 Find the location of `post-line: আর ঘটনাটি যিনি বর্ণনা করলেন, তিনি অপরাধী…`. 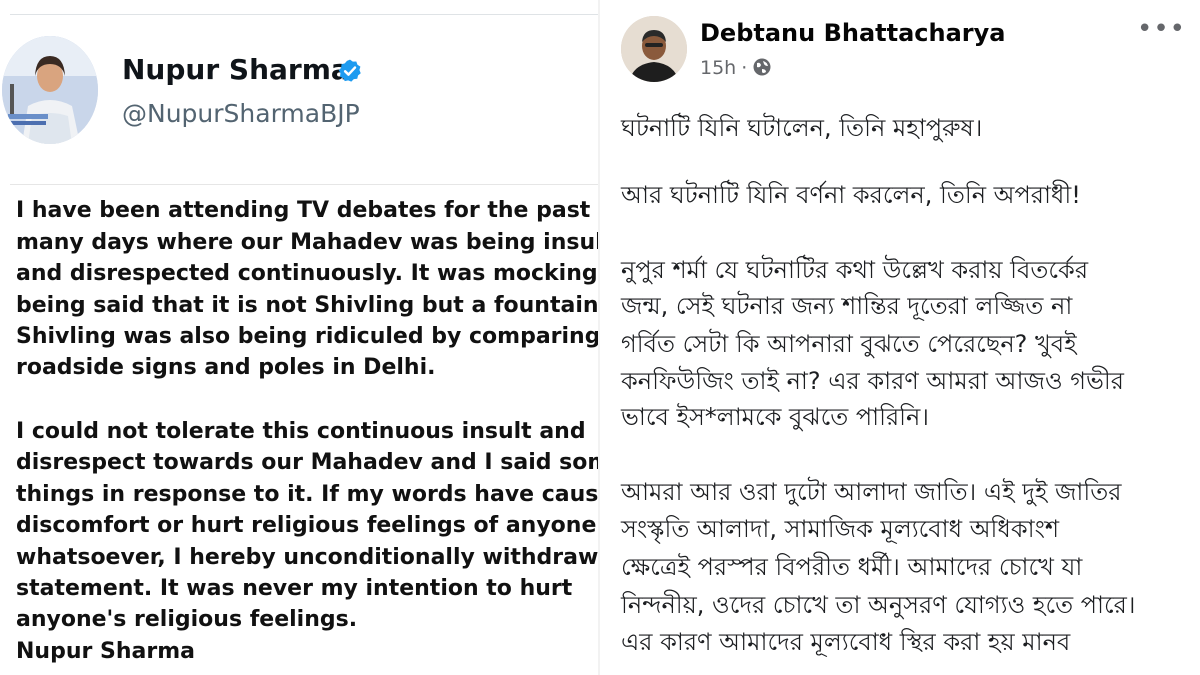

post-line: আর ঘটনাটি যিনি বর্ণনা করলেন, তিনি অপরাধী… is located at coordinates (851, 195).